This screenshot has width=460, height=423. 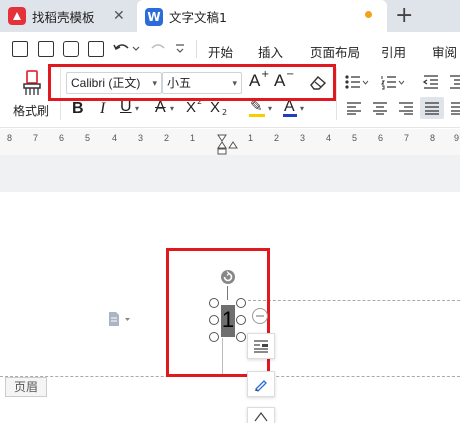 I want to click on bullet-list-icon, so click(x=357, y=82).